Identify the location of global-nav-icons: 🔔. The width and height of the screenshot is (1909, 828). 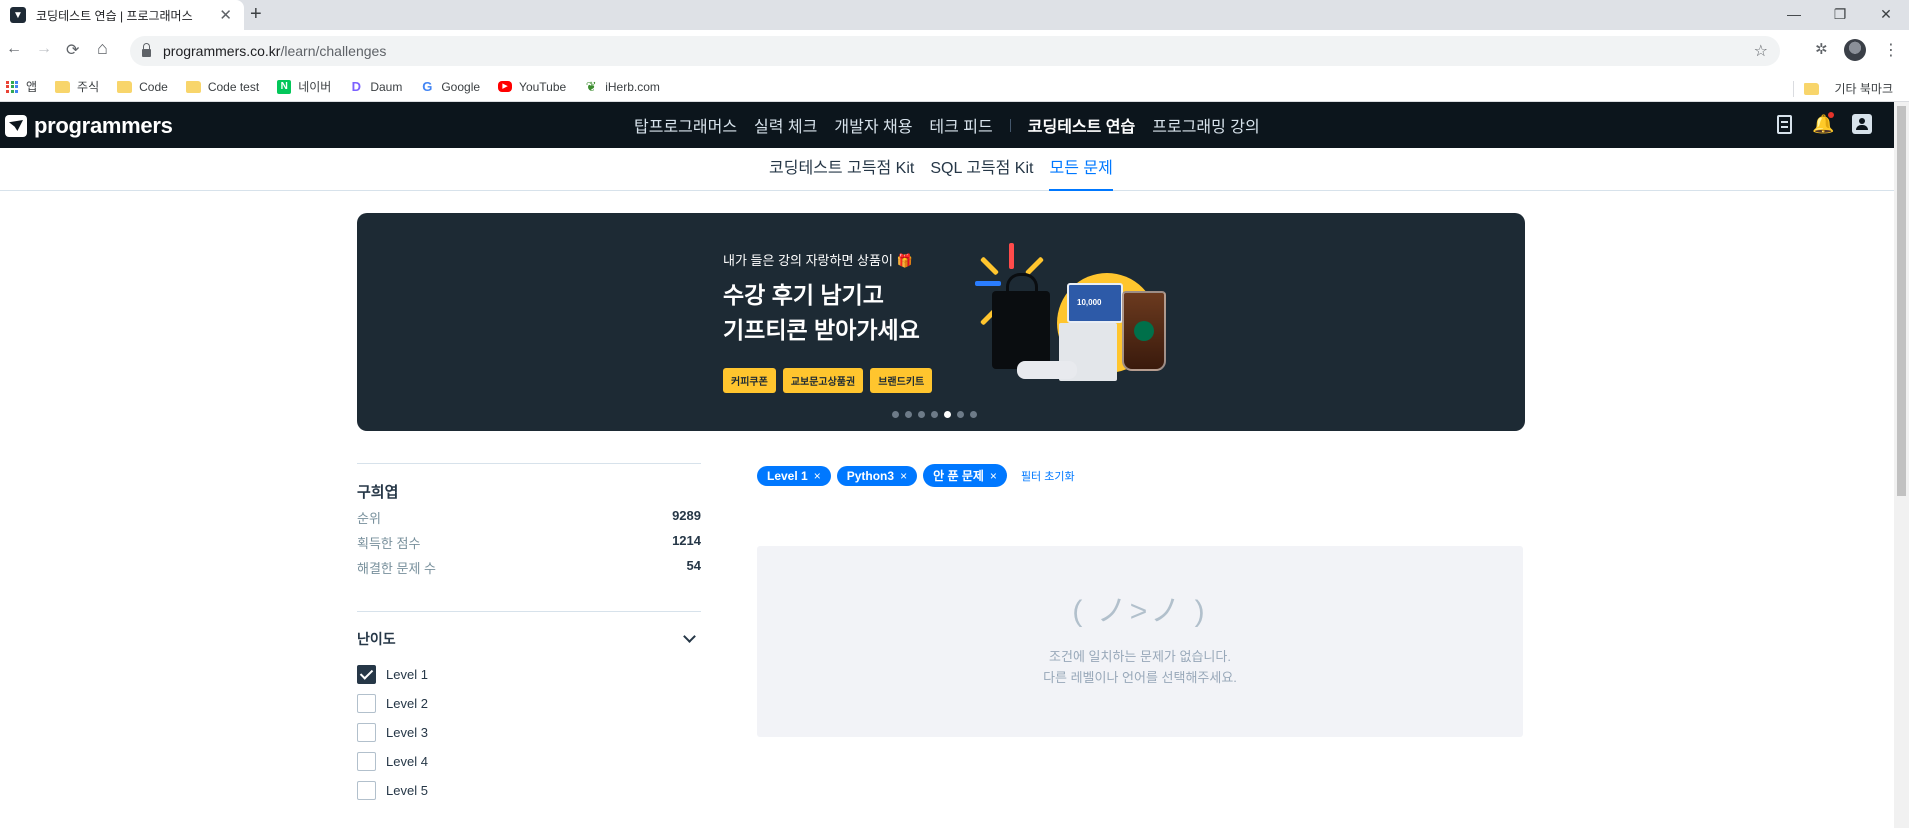
(1824, 123).